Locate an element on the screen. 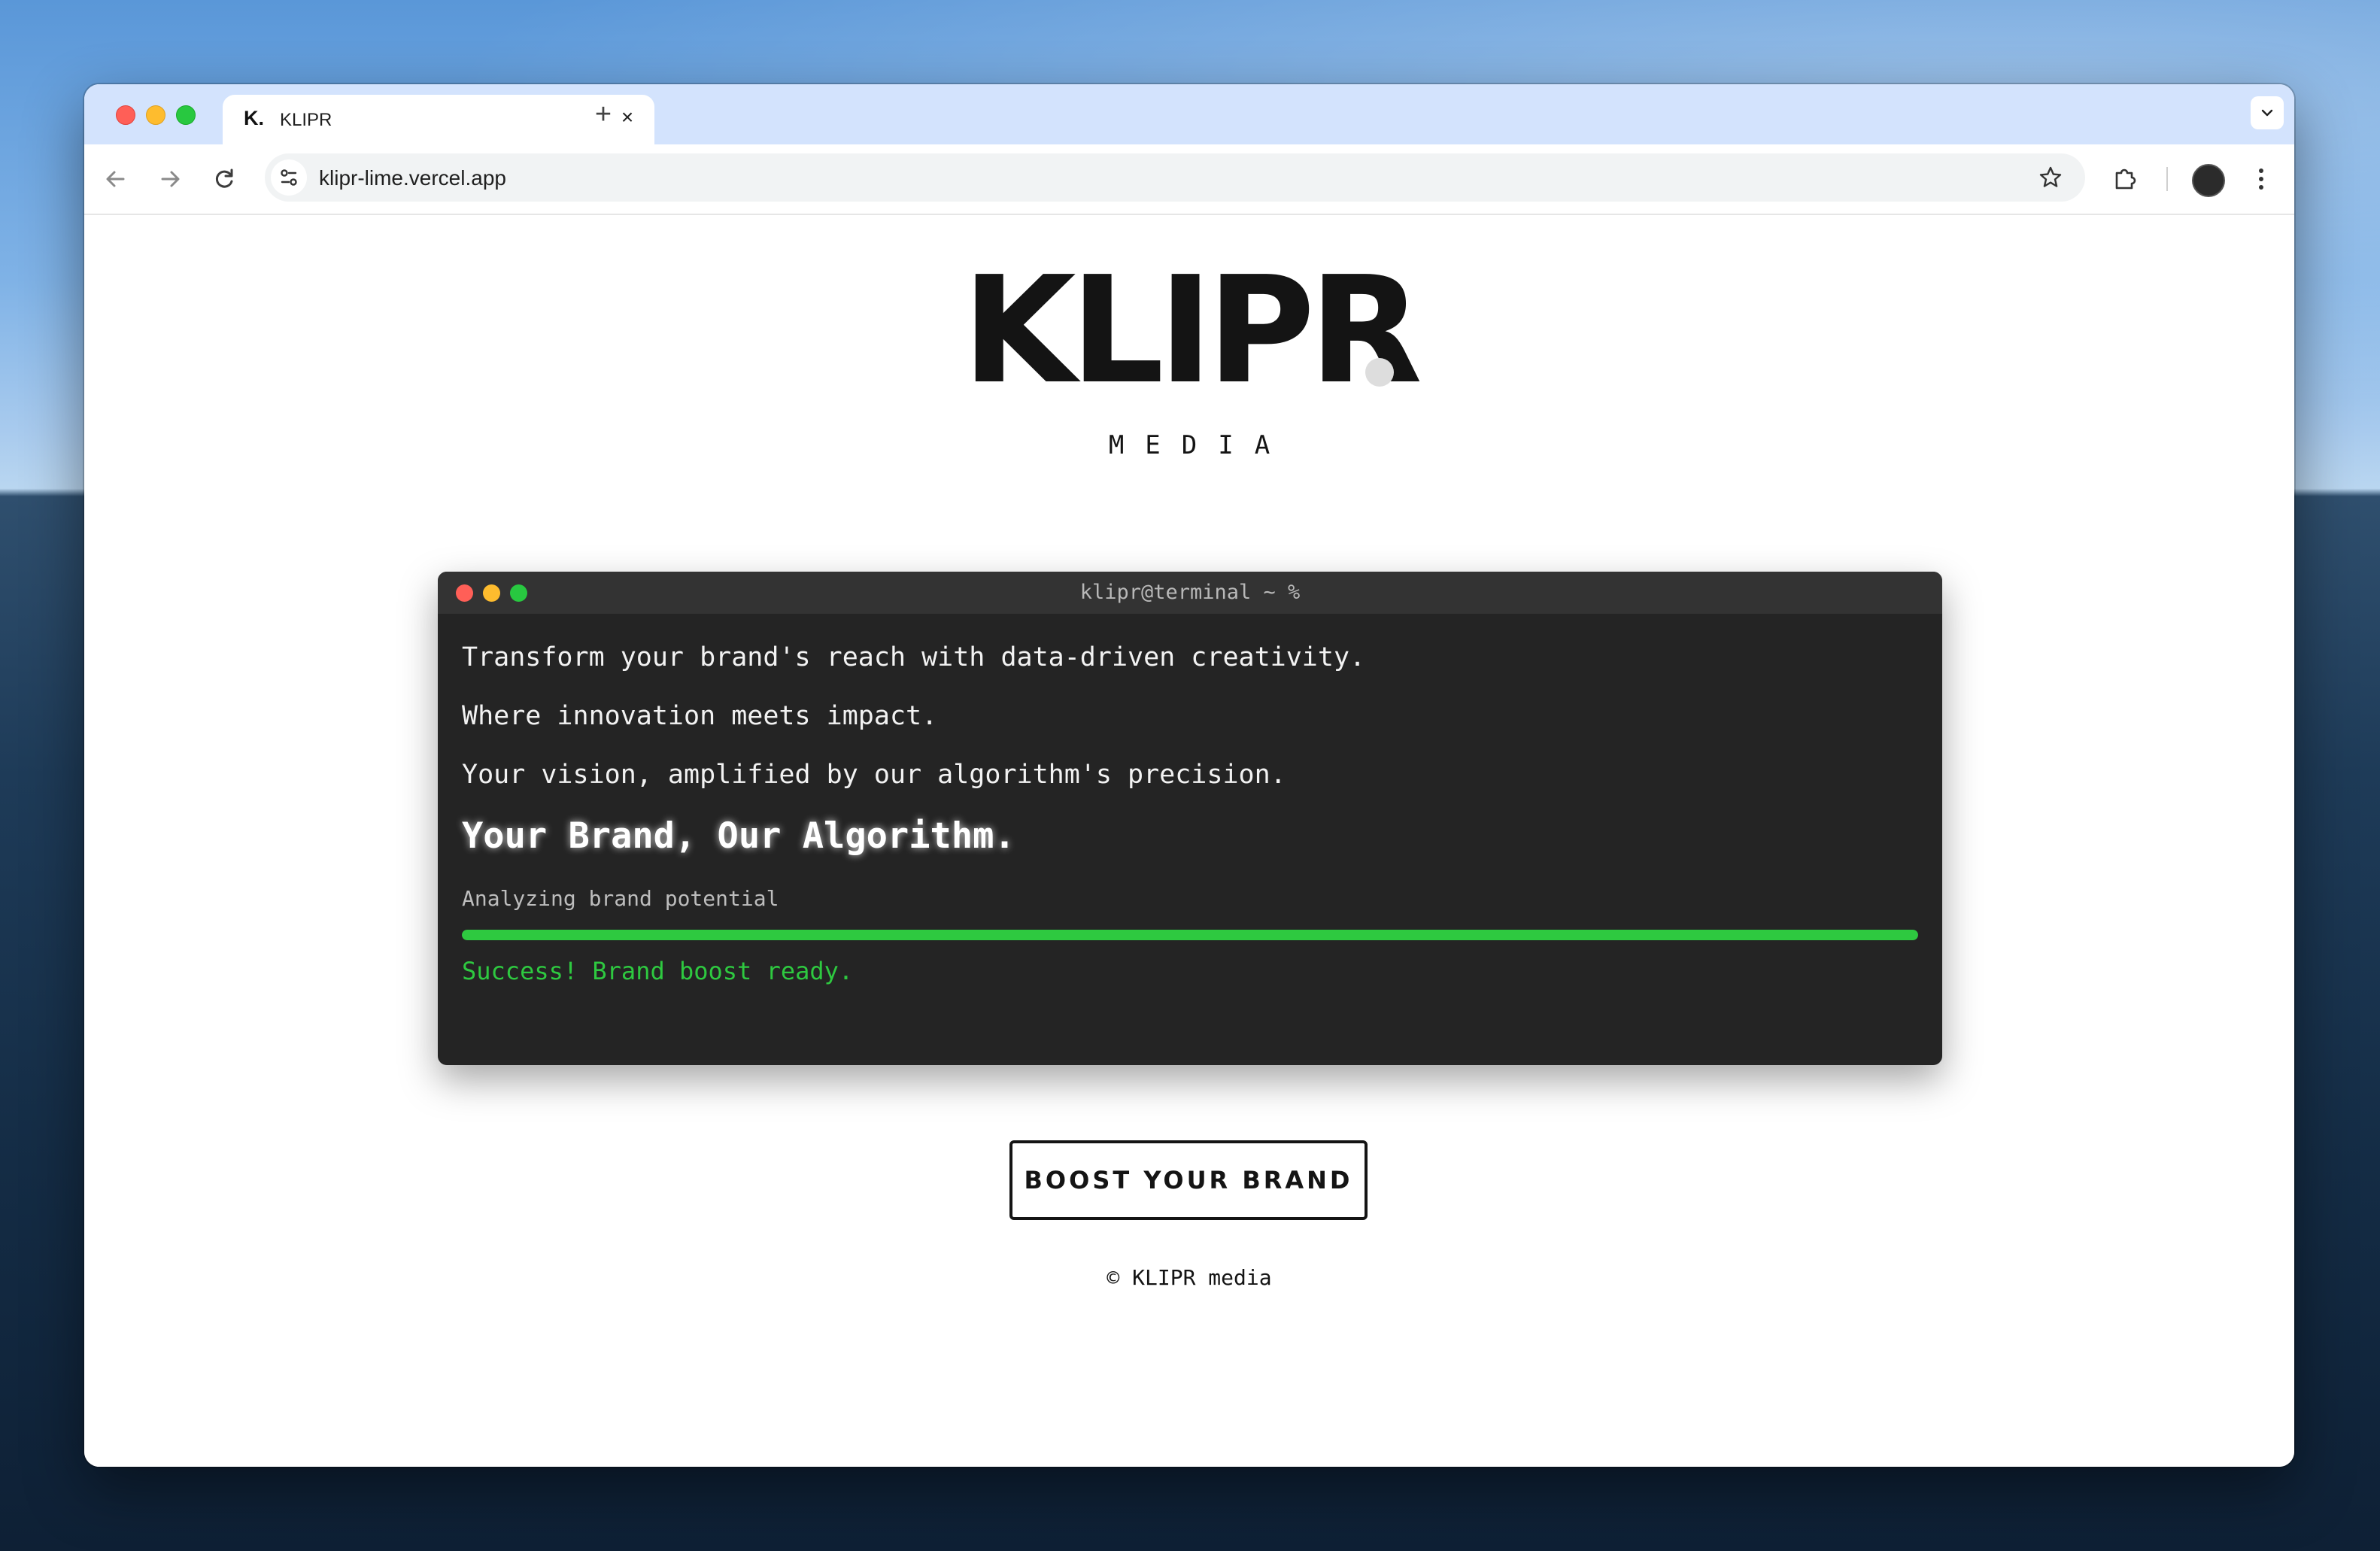  back-button is located at coordinates (116, 179).